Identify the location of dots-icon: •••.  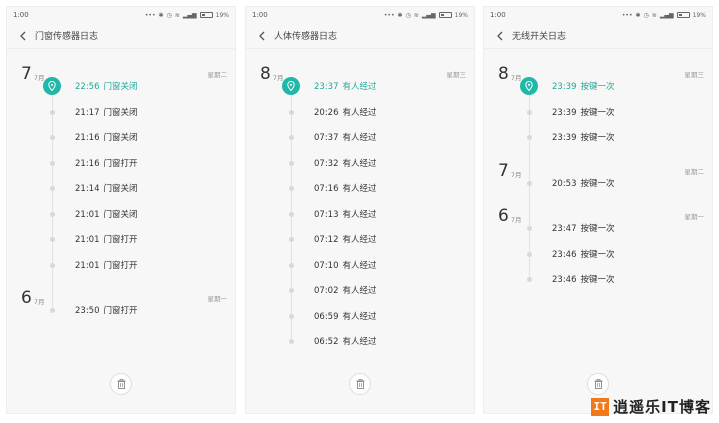
(627, 15).